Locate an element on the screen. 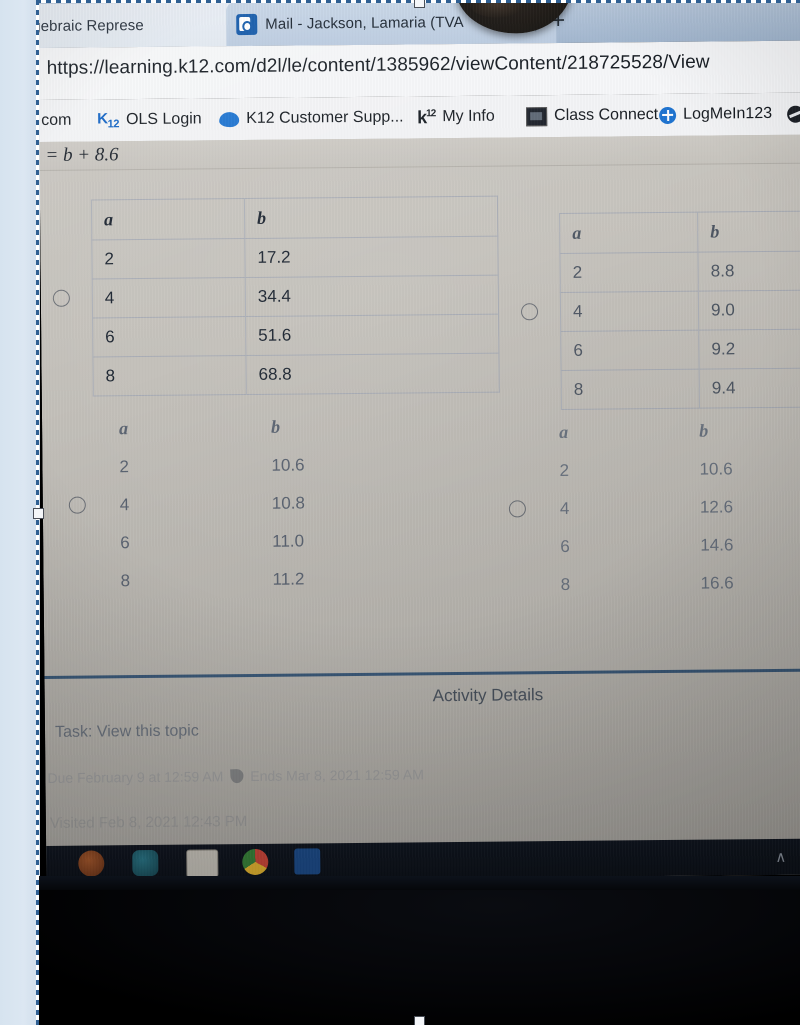 The image size is (800, 1025). bookmark-com: com is located at coordinates (56, 121).